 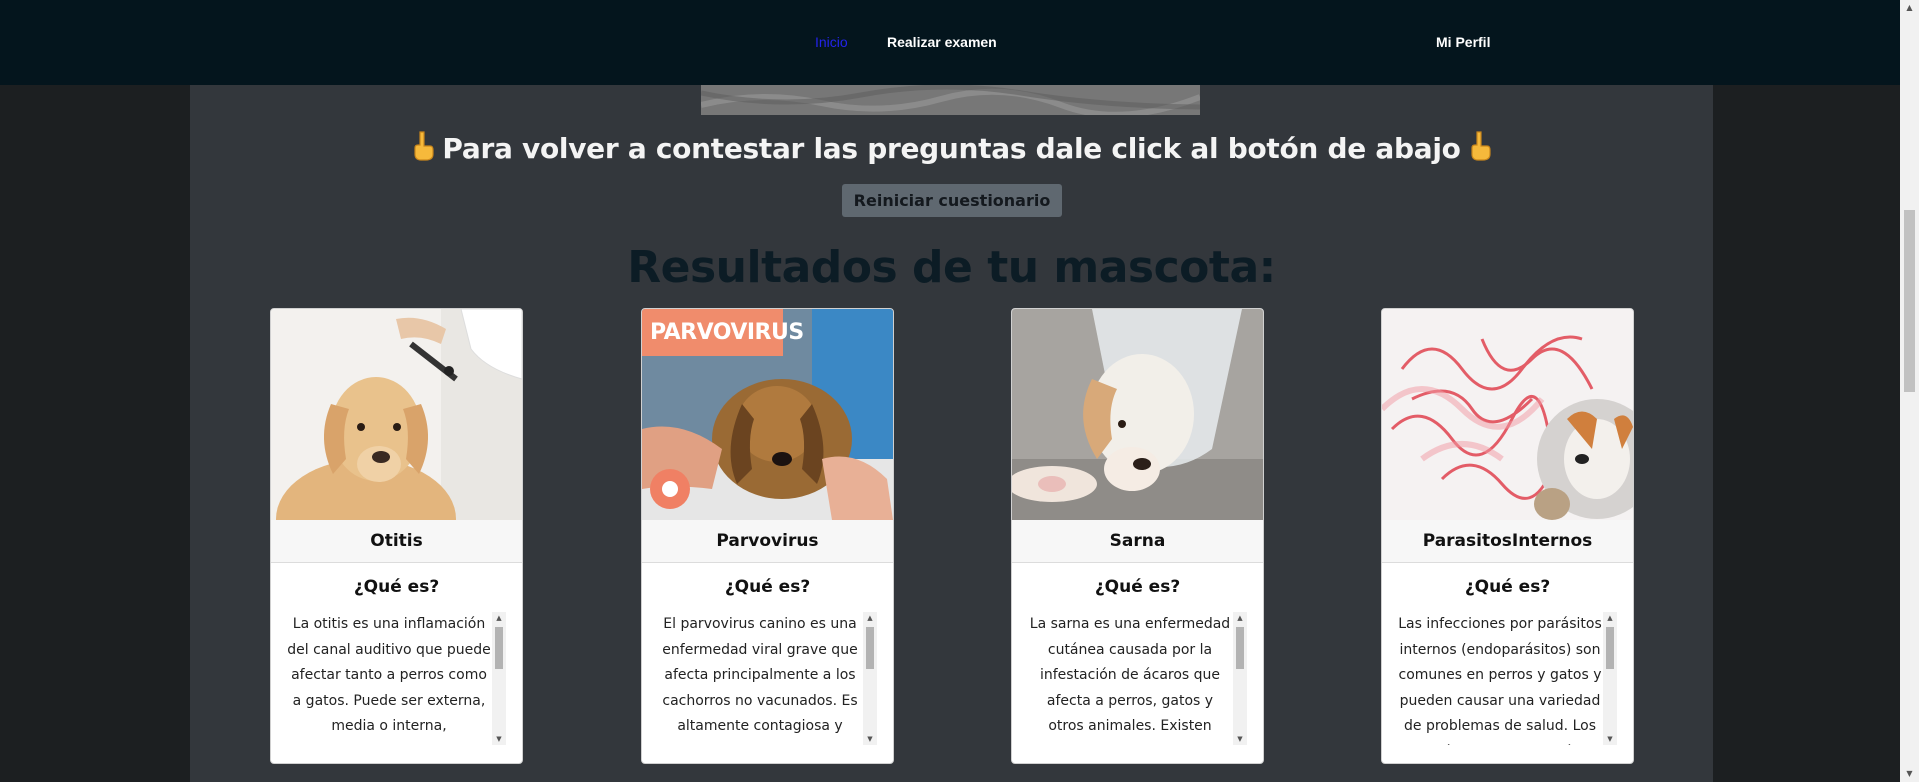 What do you see at coordinates (767, 541) in the screenshot?
I see `card-title: Parvovirus` at bounding box center [767, 541].